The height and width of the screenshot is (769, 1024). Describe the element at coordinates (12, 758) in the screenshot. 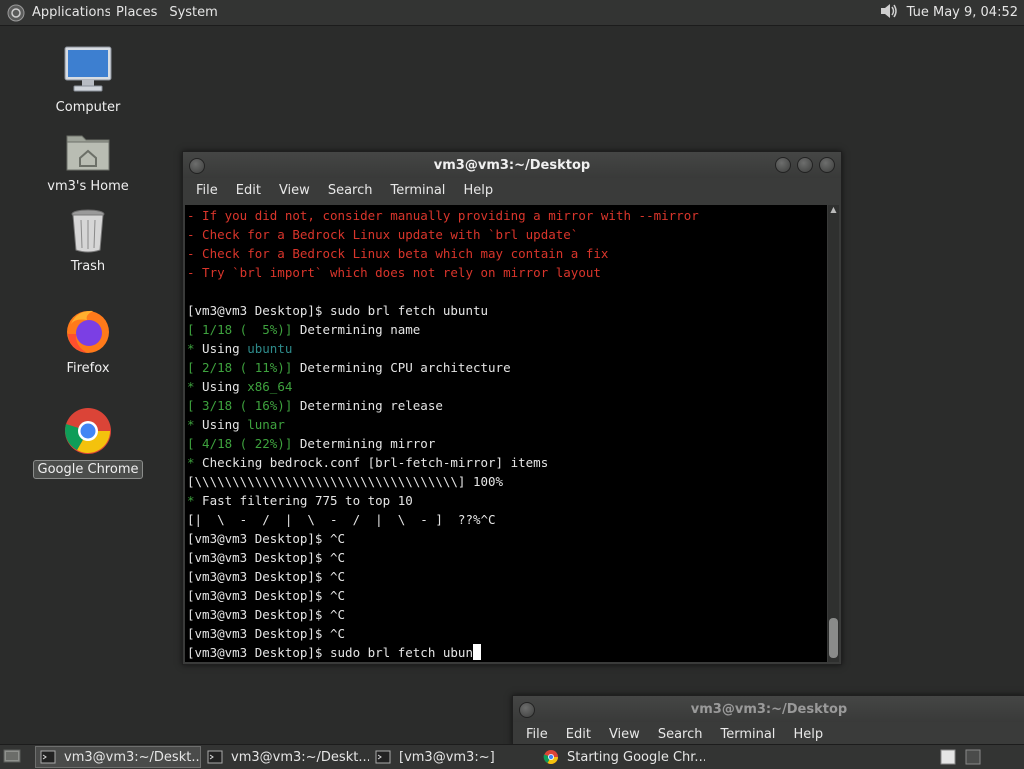

I see `show-desktop-icon` at that location.